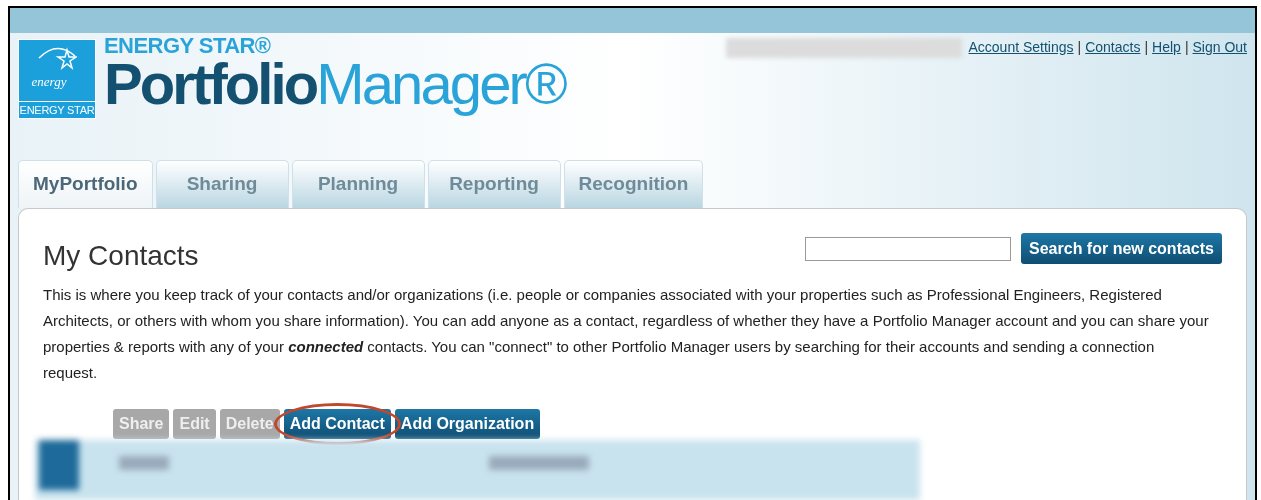  What do you see at coordinates (908, 248) in the screenshot?
I see `search-field` at bounding box center [908, 248].